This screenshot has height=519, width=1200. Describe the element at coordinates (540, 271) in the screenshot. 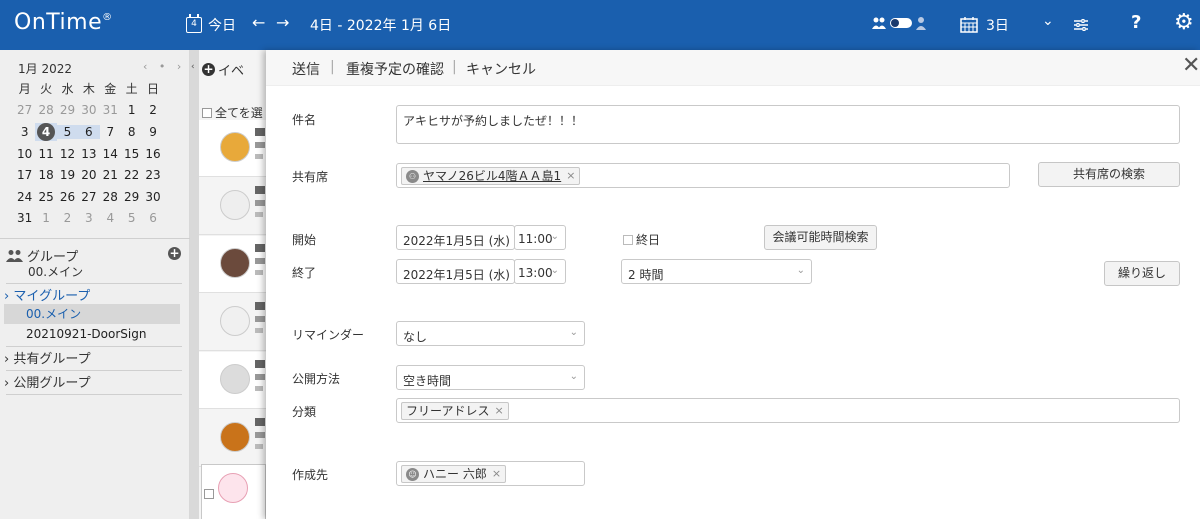

I see `end-time-select: 13:00 ⌄` at that location.